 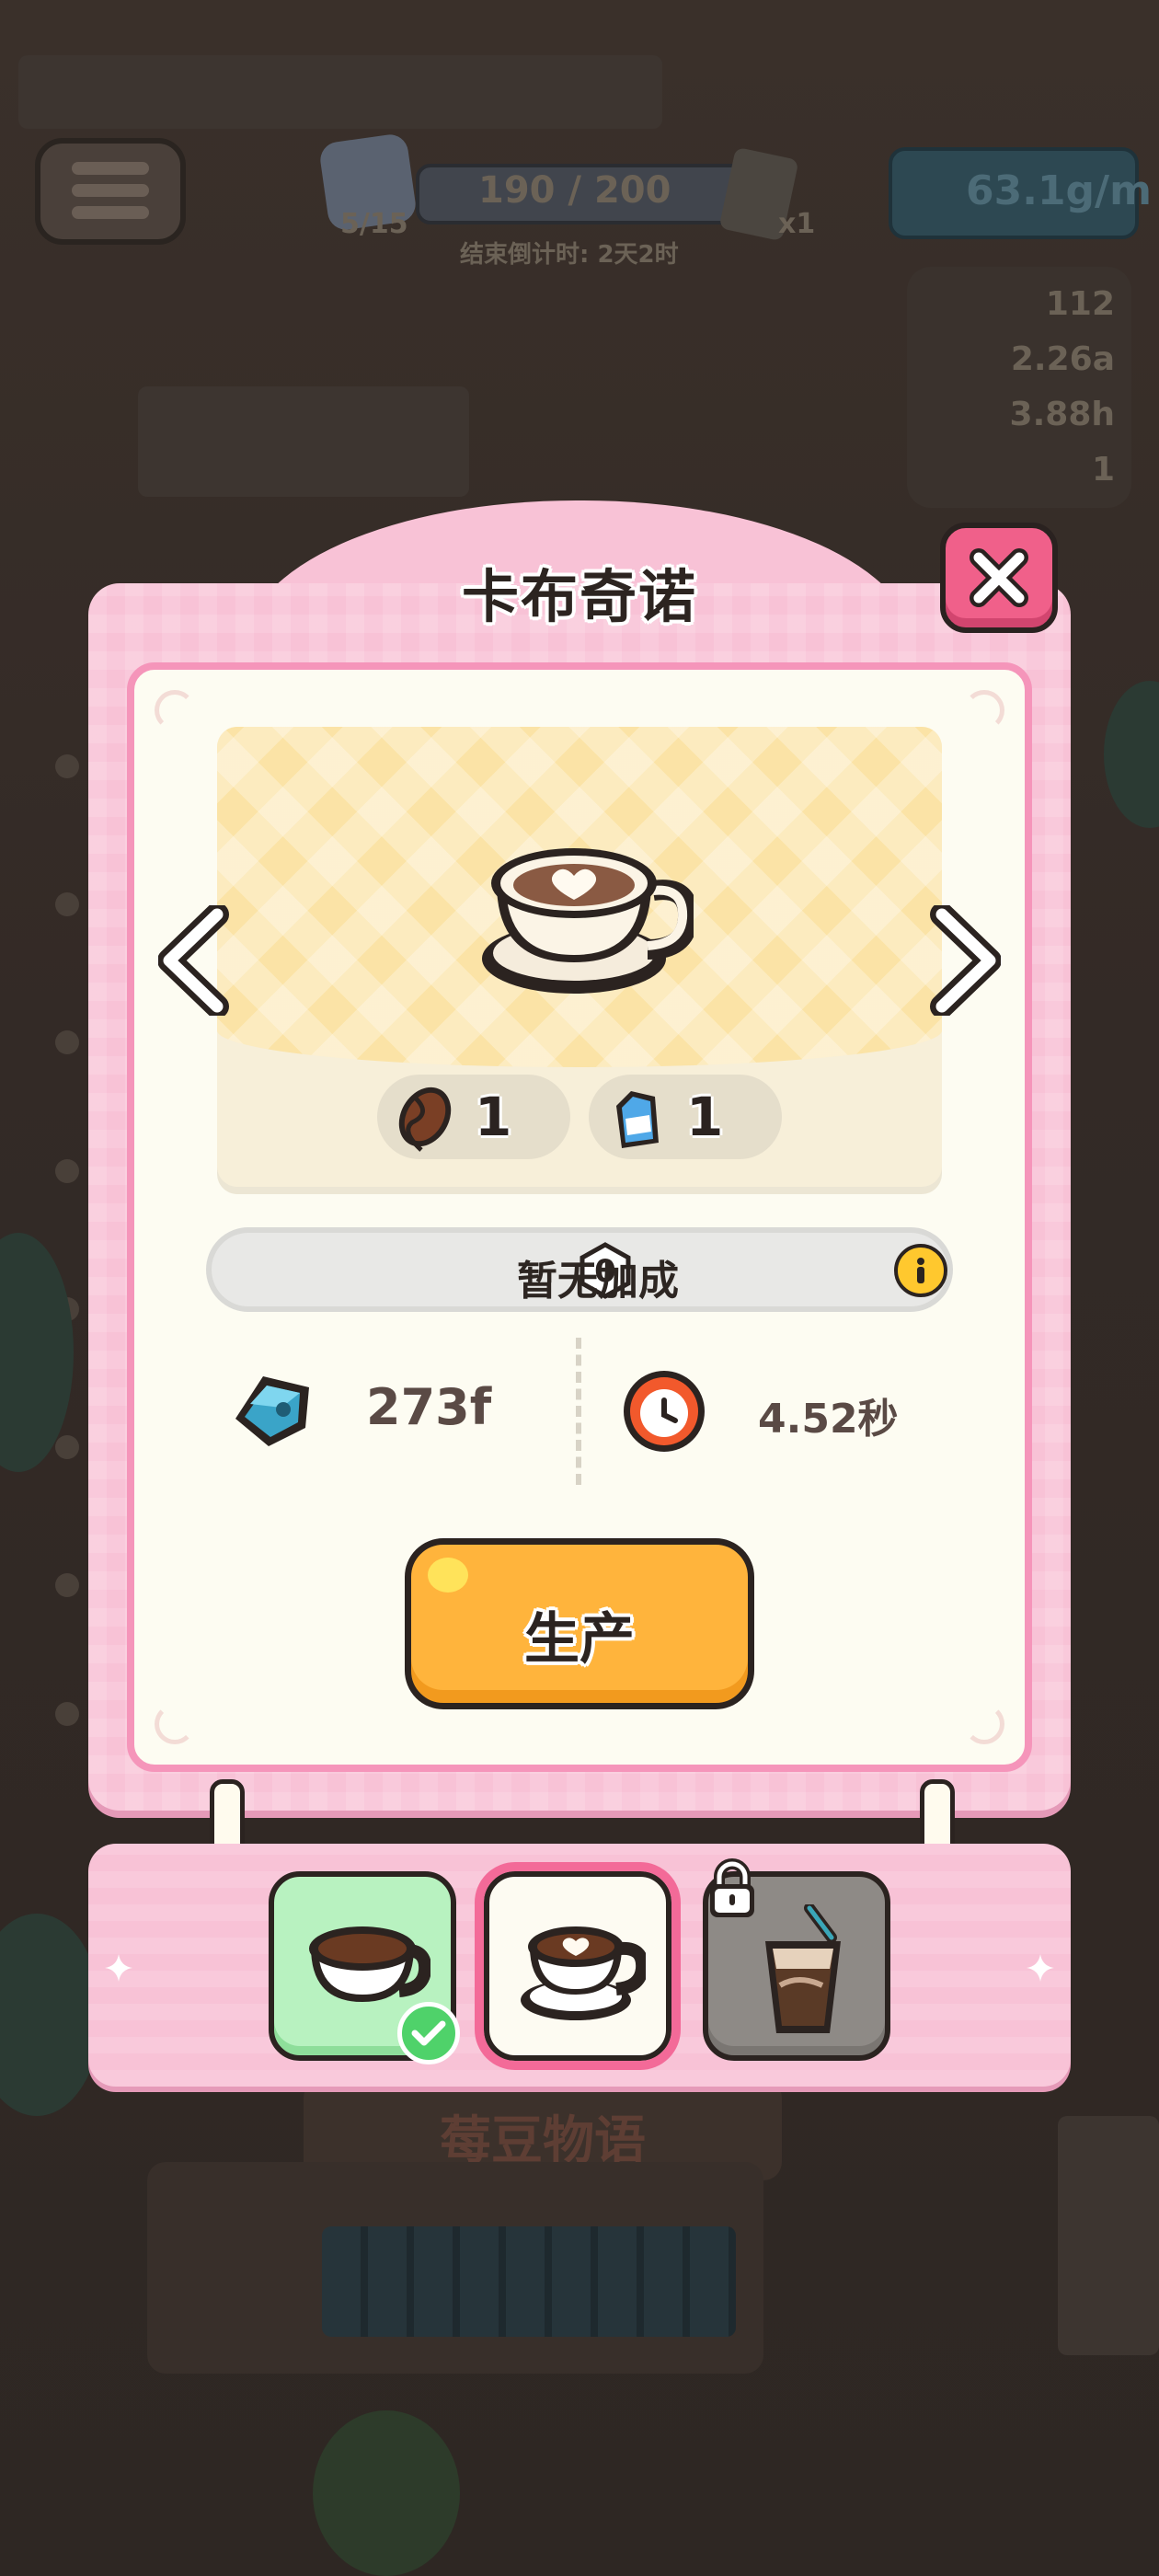 I want to click on clock-icon, so click(x=664, y=1411).